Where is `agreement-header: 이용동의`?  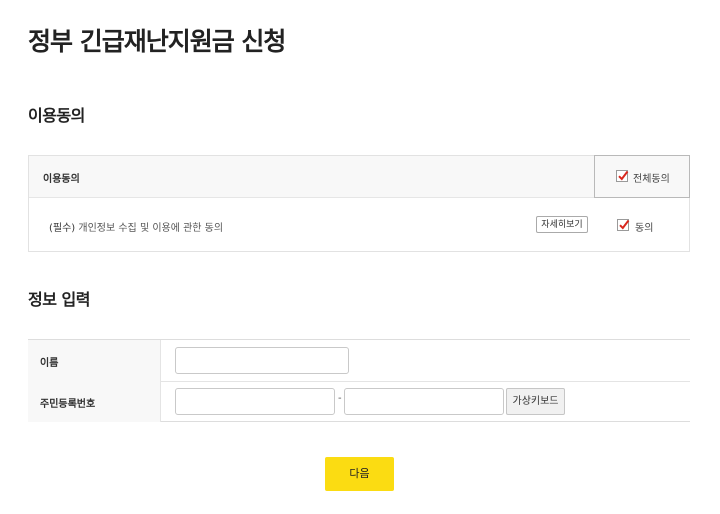
agreement-header: 이용동의 is located at coordinates (359, 177).